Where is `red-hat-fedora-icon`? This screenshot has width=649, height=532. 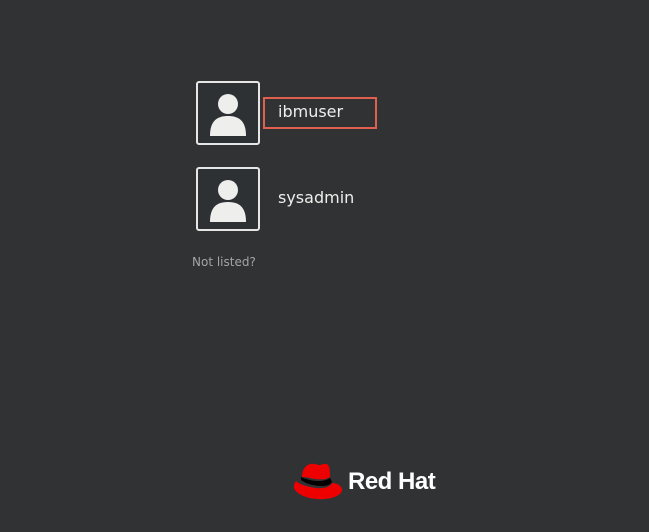 red-hat-fedora-icon is located at coordinates (318, 481).